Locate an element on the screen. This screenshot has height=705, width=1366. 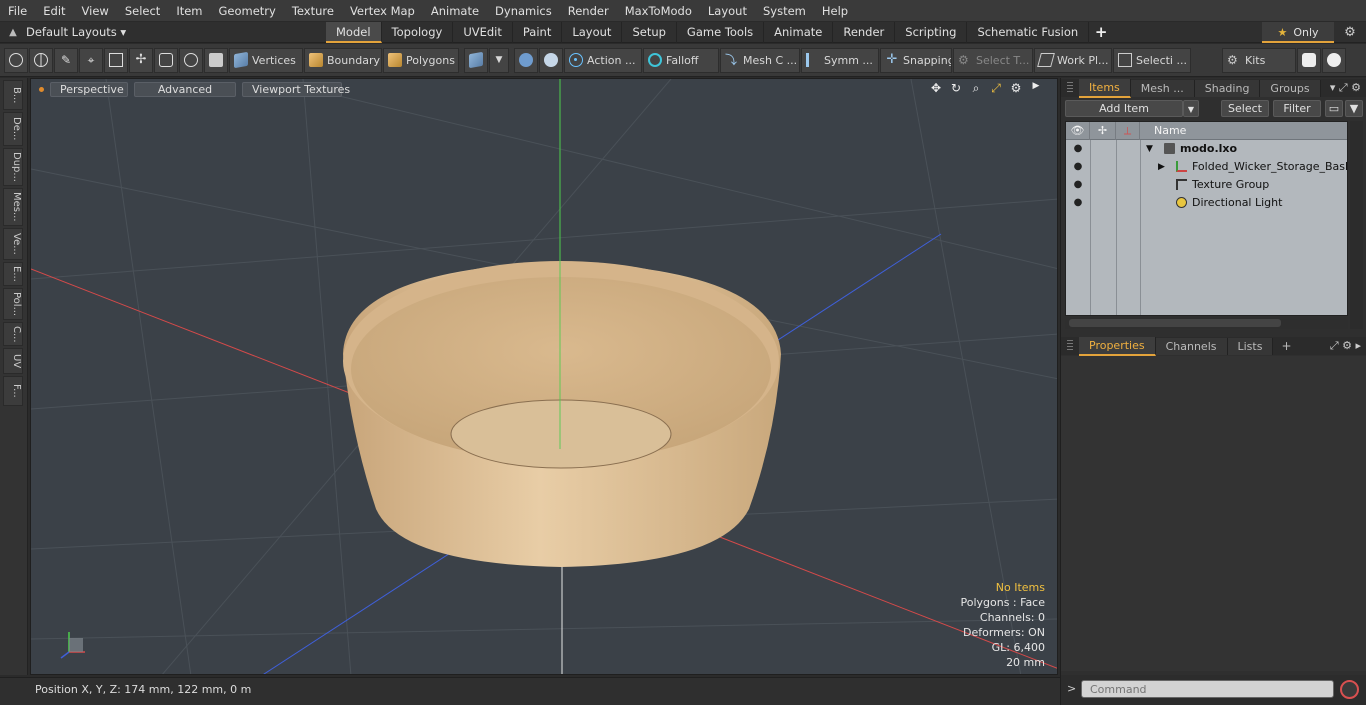
menu-select: Select is located at coordinates (142, 11).